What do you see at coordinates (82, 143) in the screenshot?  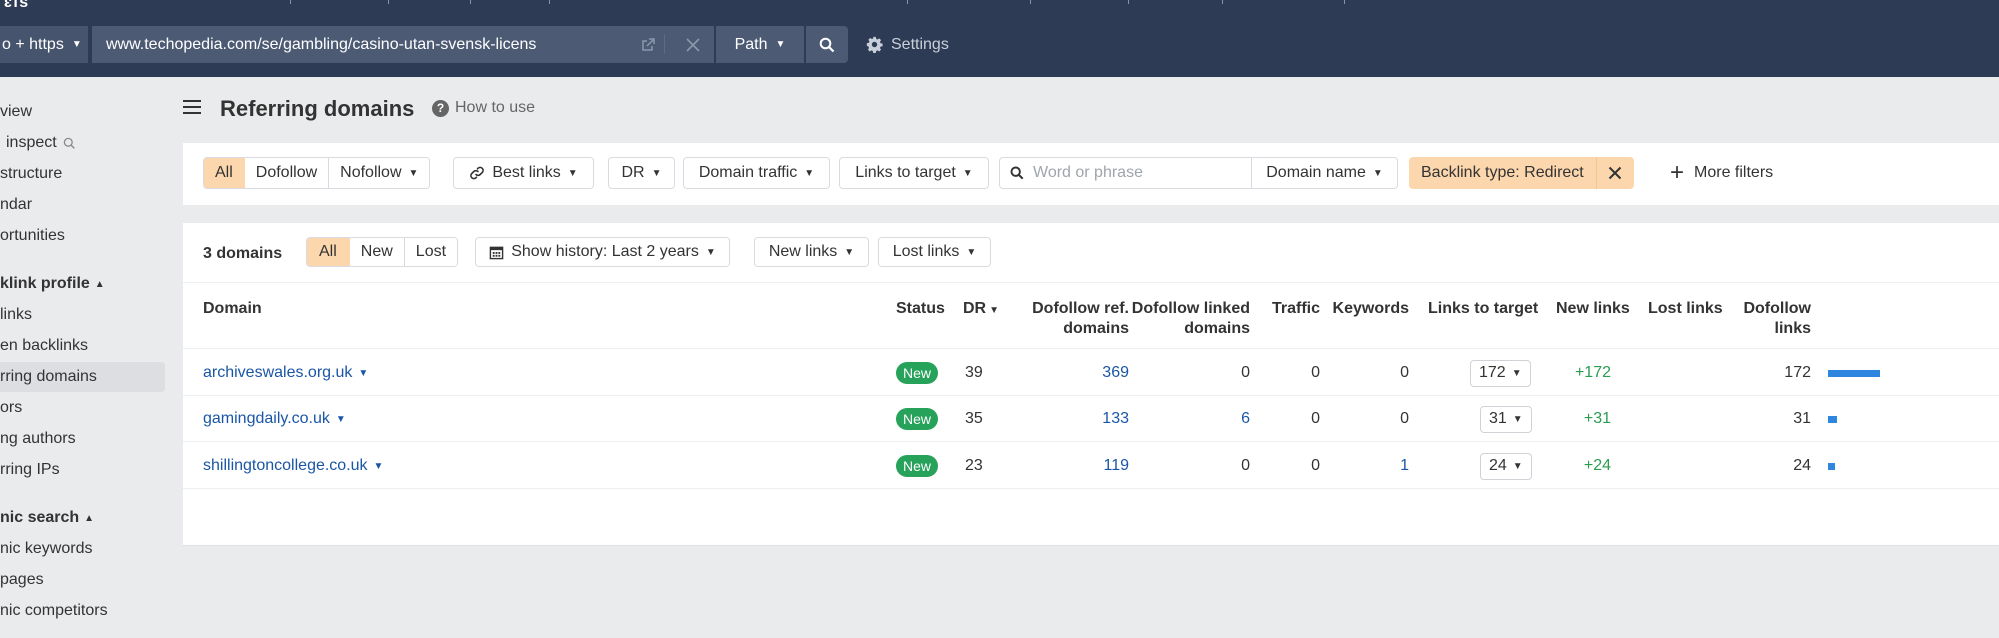 I see `sidebar-item-site-inspect: inspect` at bounding box center [82, 143].